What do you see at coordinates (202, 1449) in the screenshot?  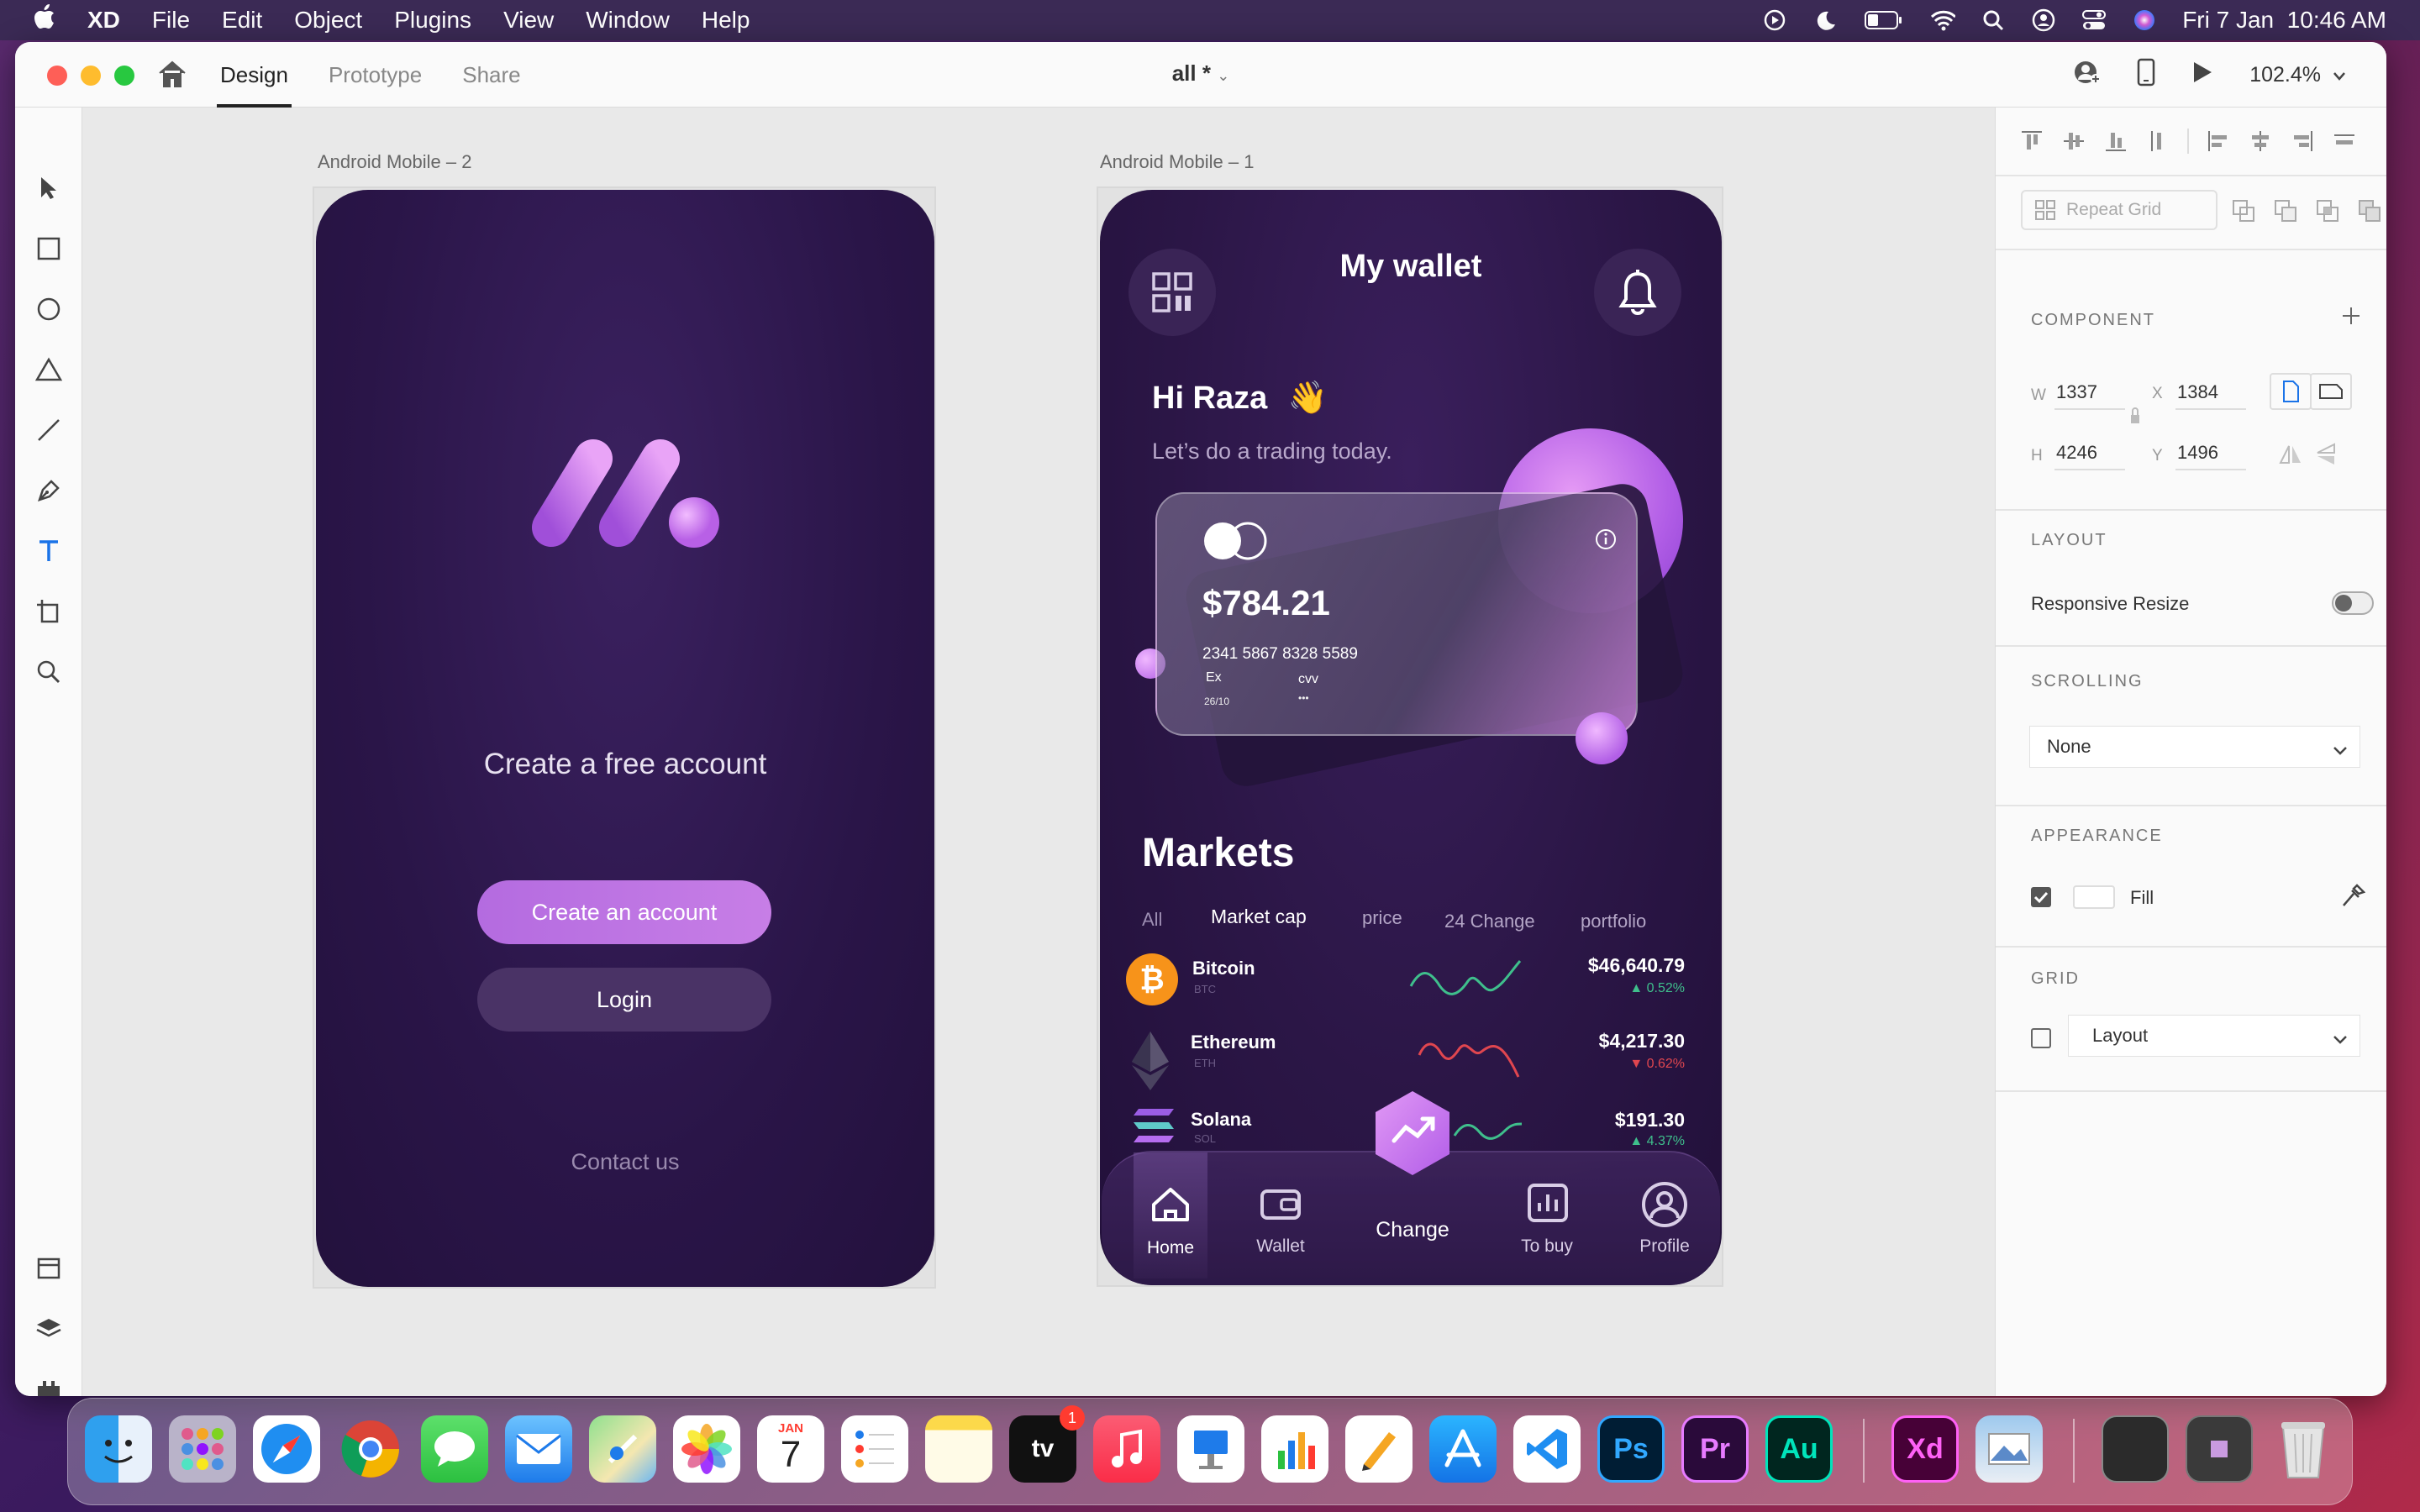 I see `launchpad-icon` at bounding box center [202, 1449].